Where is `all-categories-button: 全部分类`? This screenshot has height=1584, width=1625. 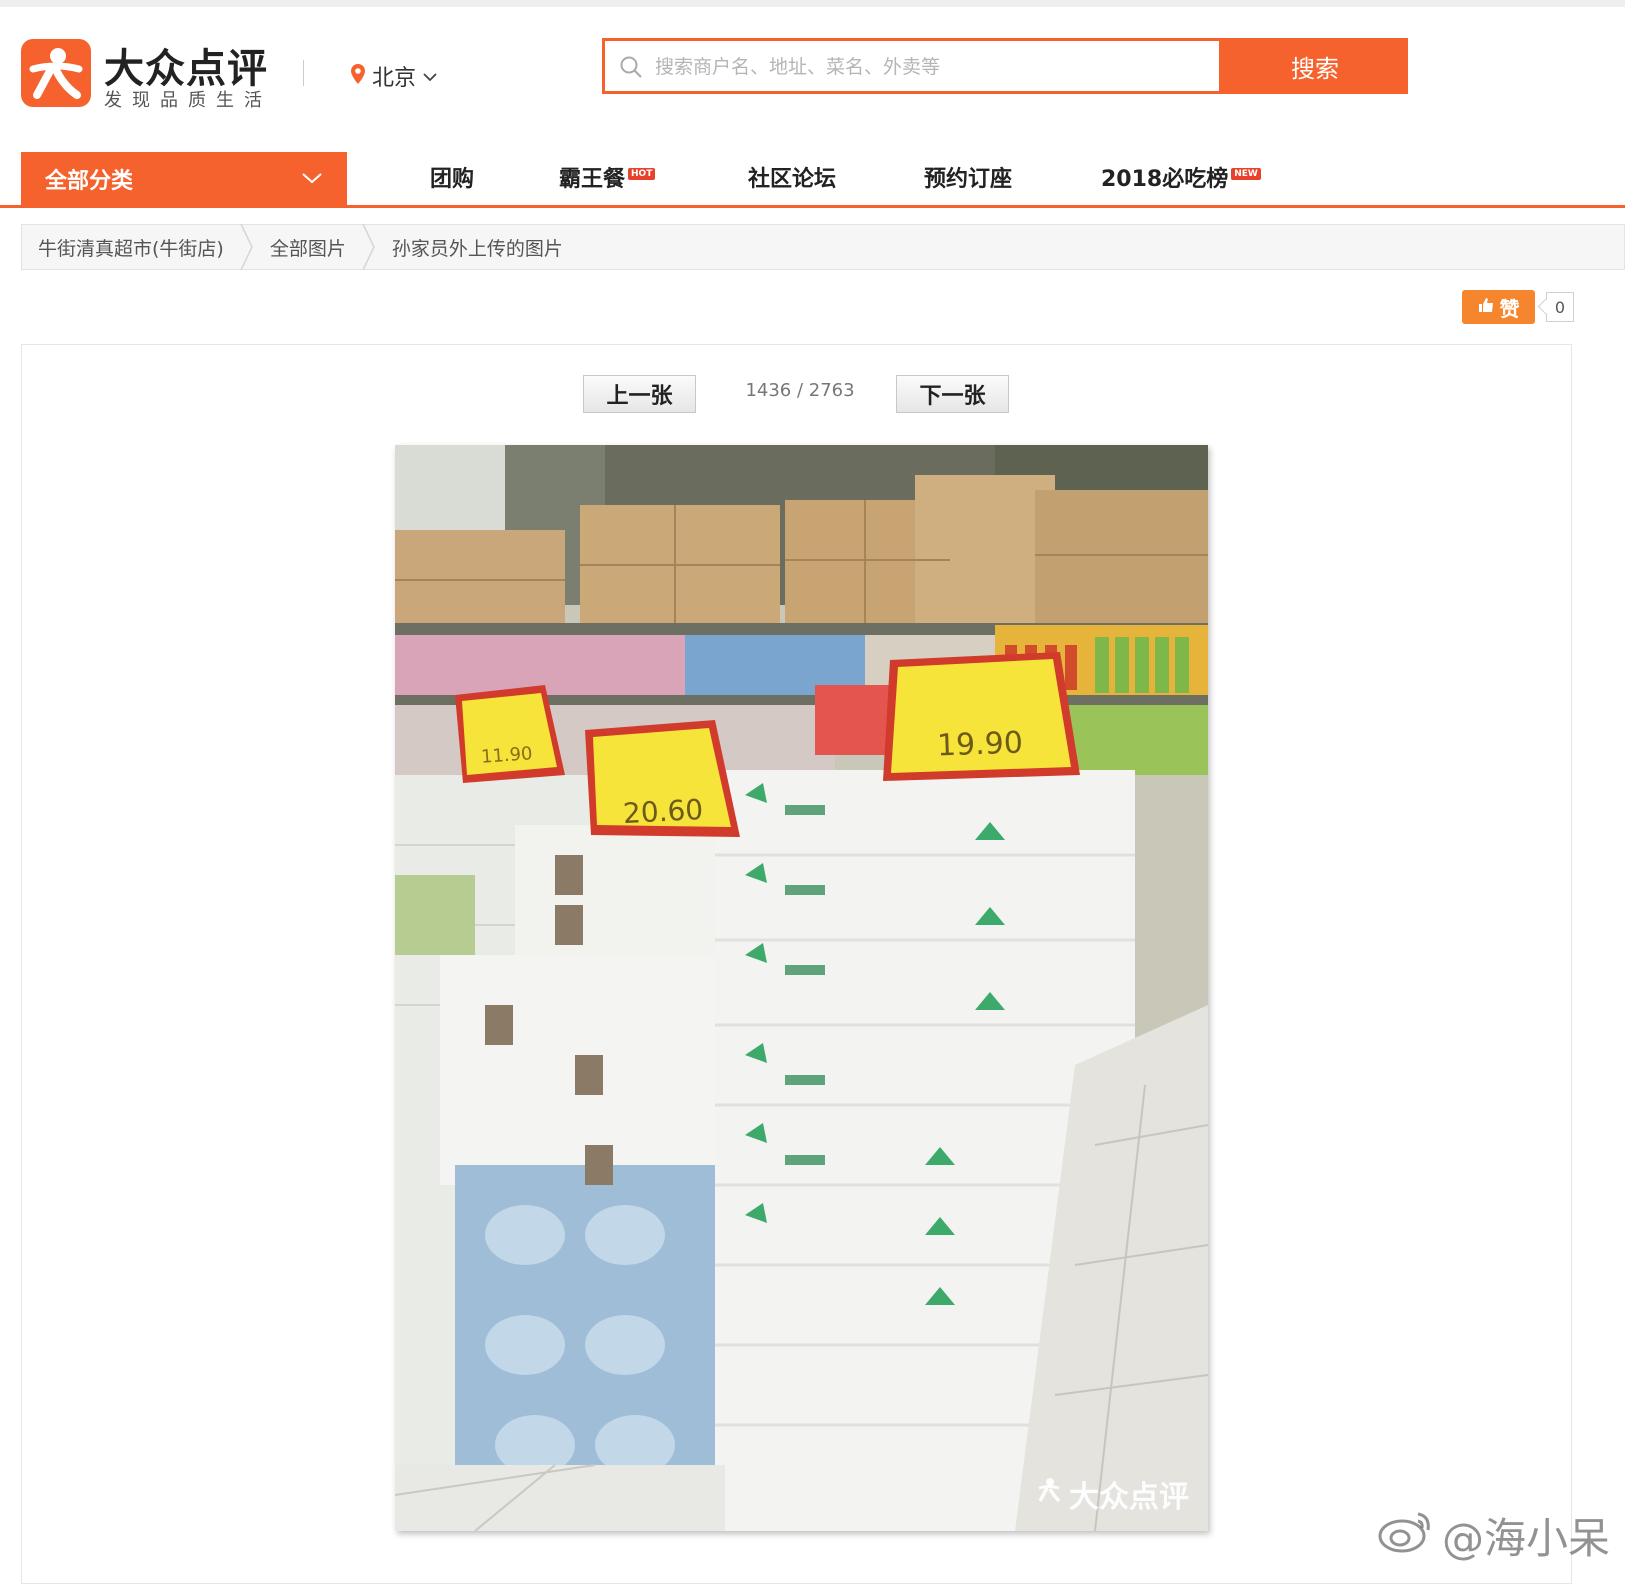 all-categories-button: 全部分类 is located at coordinates (184, 178).